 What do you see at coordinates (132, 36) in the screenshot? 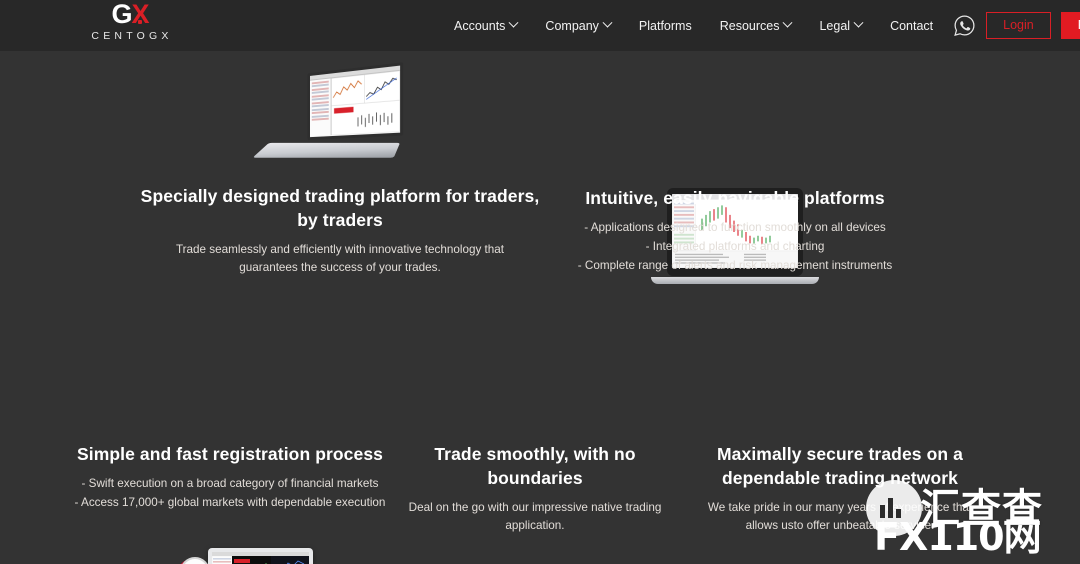
I see `logo-subtitle: CENTOGX` at bounding box center [132, 36].